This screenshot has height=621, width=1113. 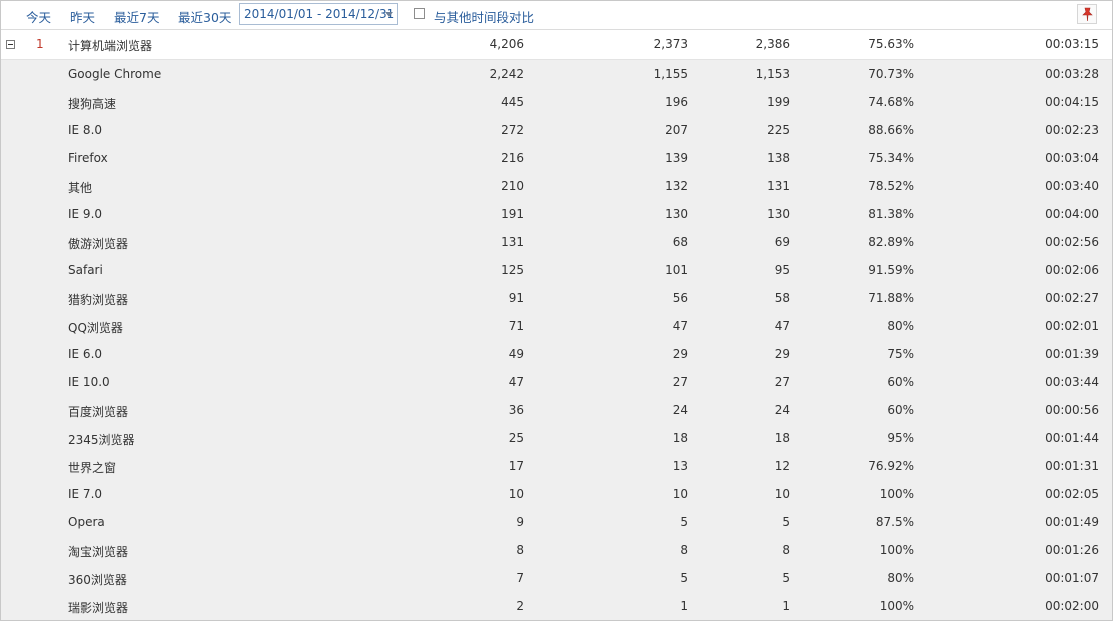 What do you see at coordinates (1072, 606) in the screenshot?
I see `row-value-5: 00:02:00` at bounding box center [1072, 606].